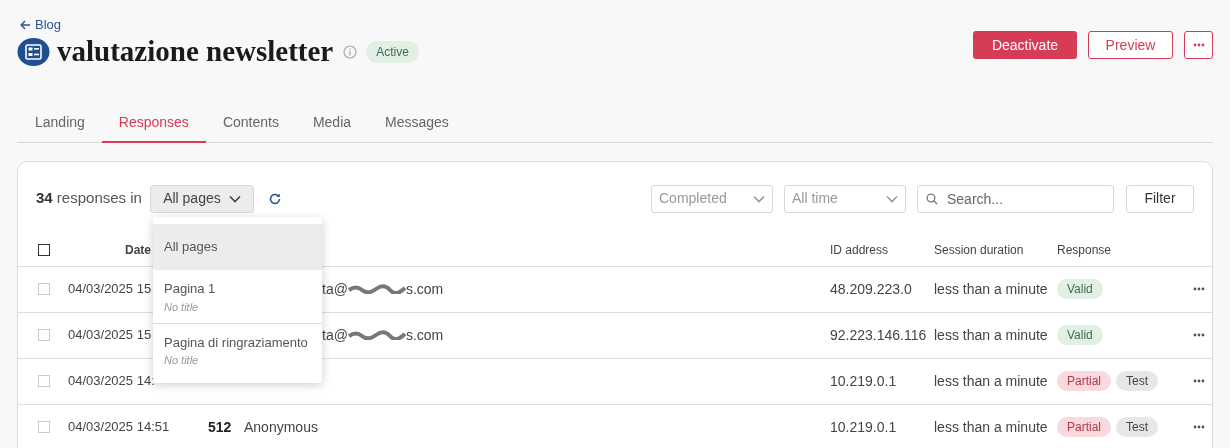 Image resolution: width=1230 pixels, height=448 pixels. What do you see at coordinates (845, 198) in the screenshot?
I see `time-select: All time` at bounding box center [845, 198].